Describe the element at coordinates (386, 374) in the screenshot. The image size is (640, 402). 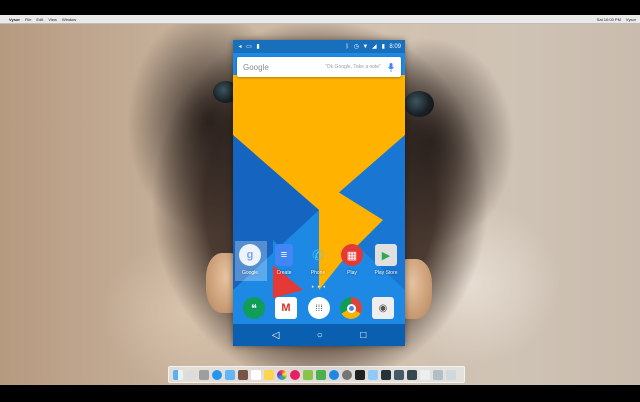
I see `activity-icon` at that location.